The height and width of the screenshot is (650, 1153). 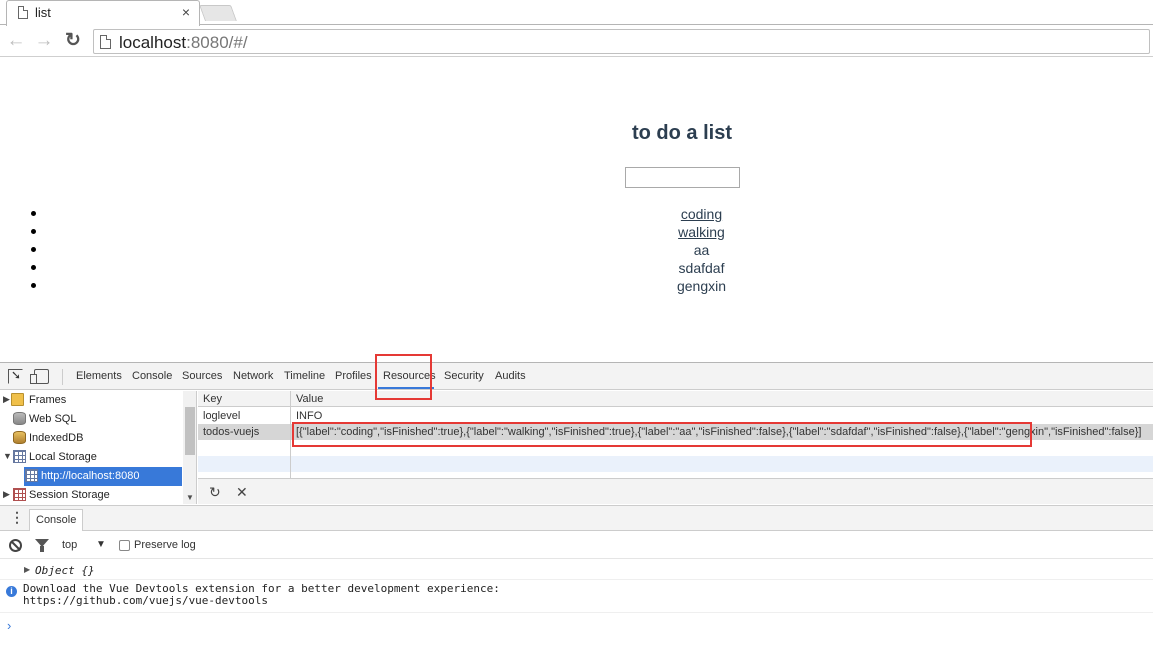 What do you see at coordinates (183, 43) in the screenshot?
I see `url-text: localhost:8080/#/` at bounding box center [183, 43].